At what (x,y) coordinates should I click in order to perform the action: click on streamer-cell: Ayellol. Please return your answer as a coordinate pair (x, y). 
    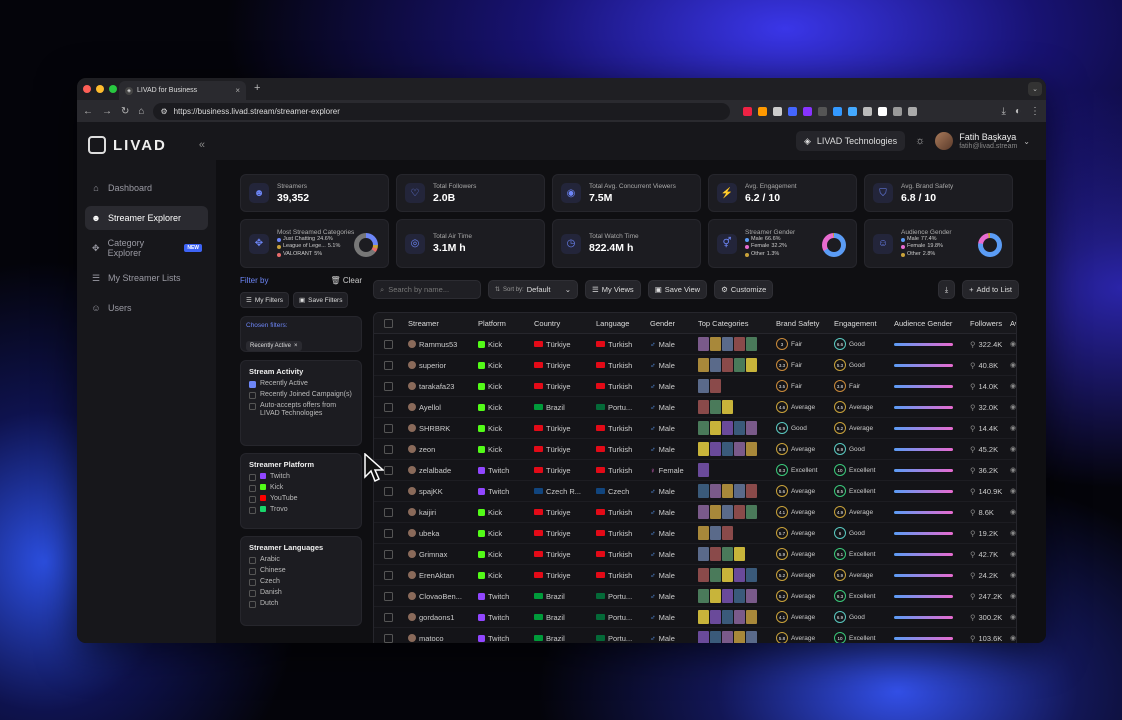
    Looking at the image, I should click on (437, 407).